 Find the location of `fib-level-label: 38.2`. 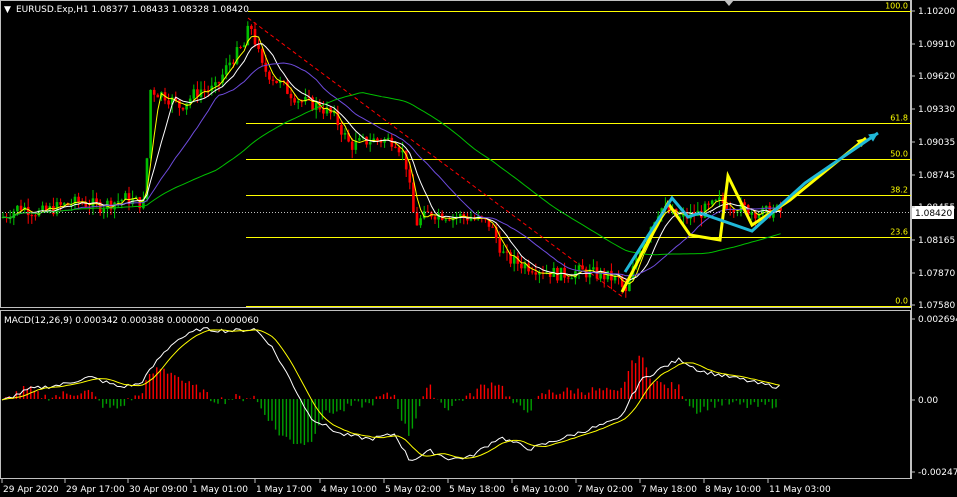

fib-level-label: 38.2 is located at coordinates (899, 190).